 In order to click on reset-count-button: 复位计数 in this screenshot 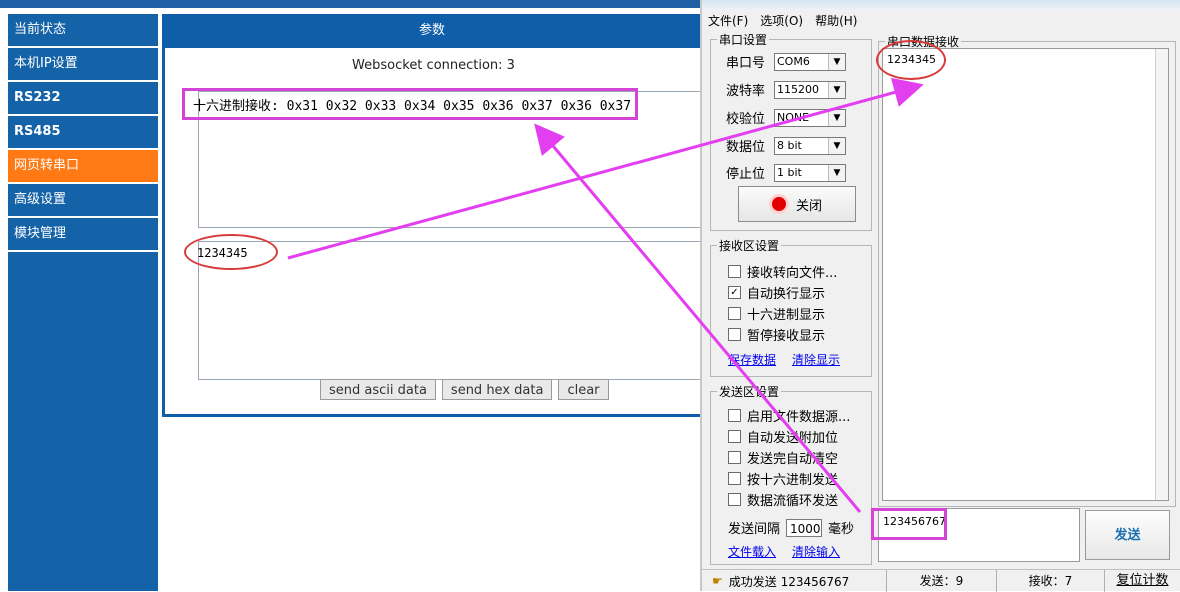, I will do `click(1142, 581)`.